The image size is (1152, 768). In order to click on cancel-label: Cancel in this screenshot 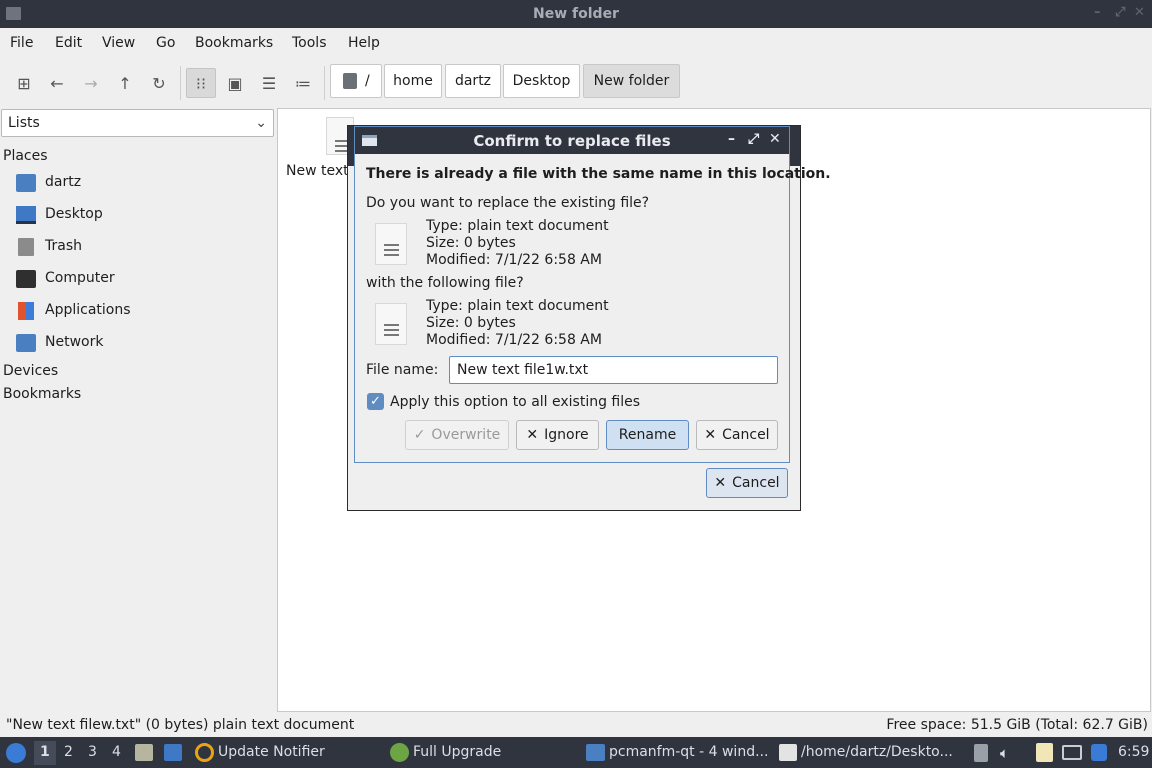, I will do `click(746, 435)`.